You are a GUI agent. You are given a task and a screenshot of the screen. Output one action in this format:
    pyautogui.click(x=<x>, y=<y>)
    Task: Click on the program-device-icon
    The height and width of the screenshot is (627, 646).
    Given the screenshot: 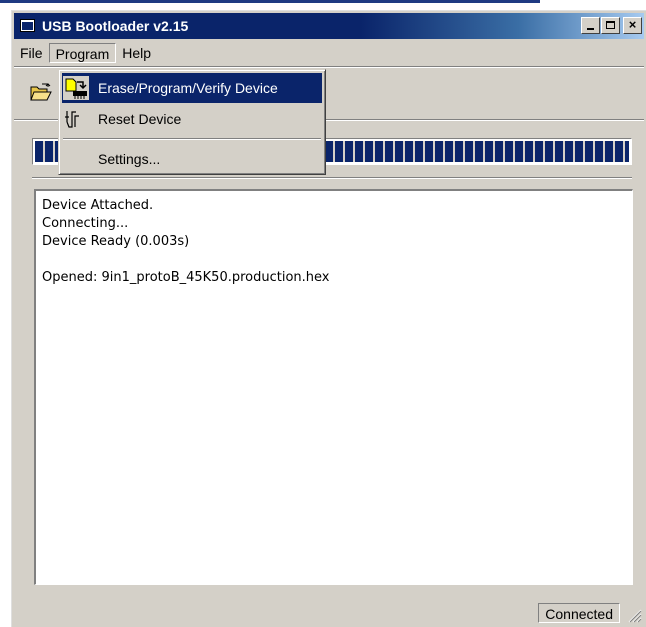 What is the action you would take?
    pyautogui.click(x=76, y=88)
    